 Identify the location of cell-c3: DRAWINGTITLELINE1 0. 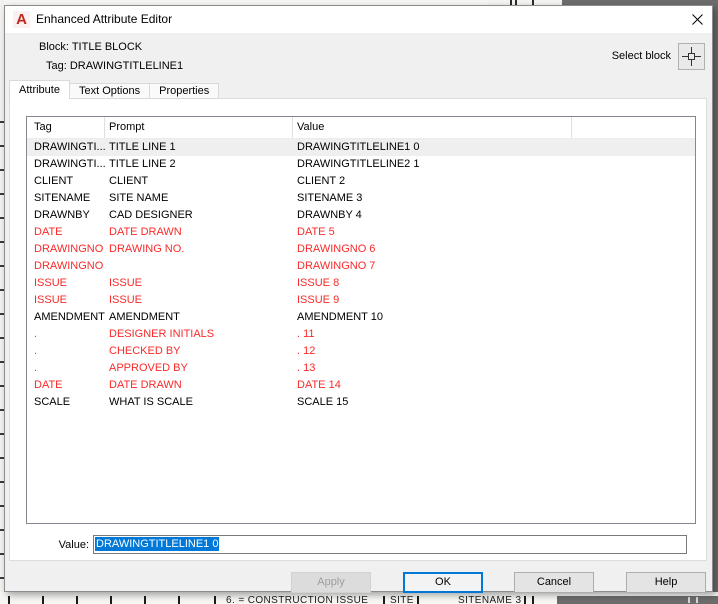
(358, 147).